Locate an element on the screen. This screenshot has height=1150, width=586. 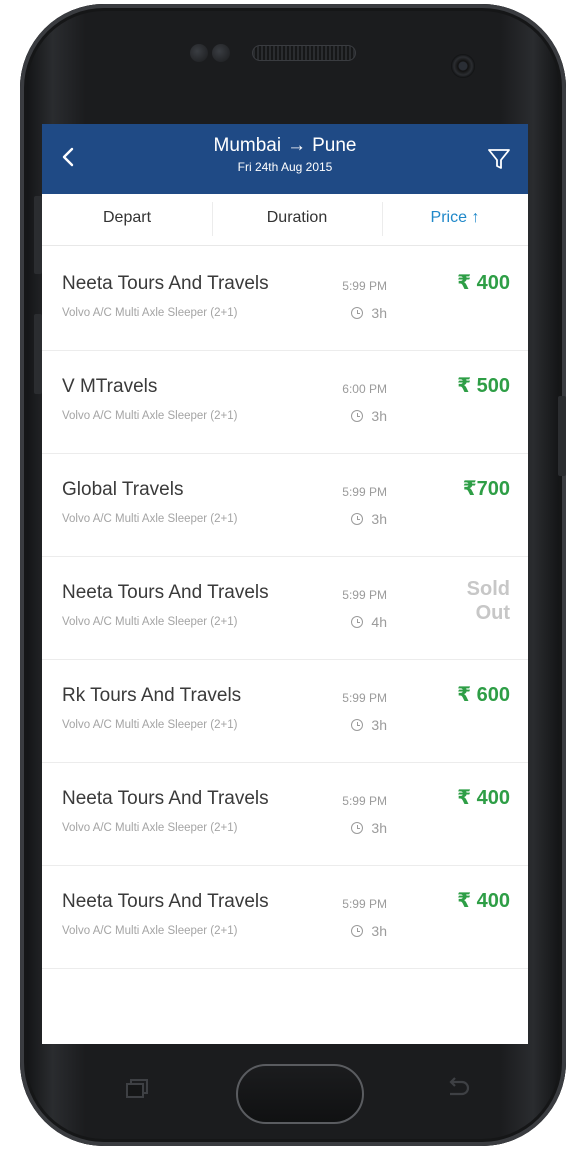
fare-price: ₹ 600 is located at coordinates (483, 695).